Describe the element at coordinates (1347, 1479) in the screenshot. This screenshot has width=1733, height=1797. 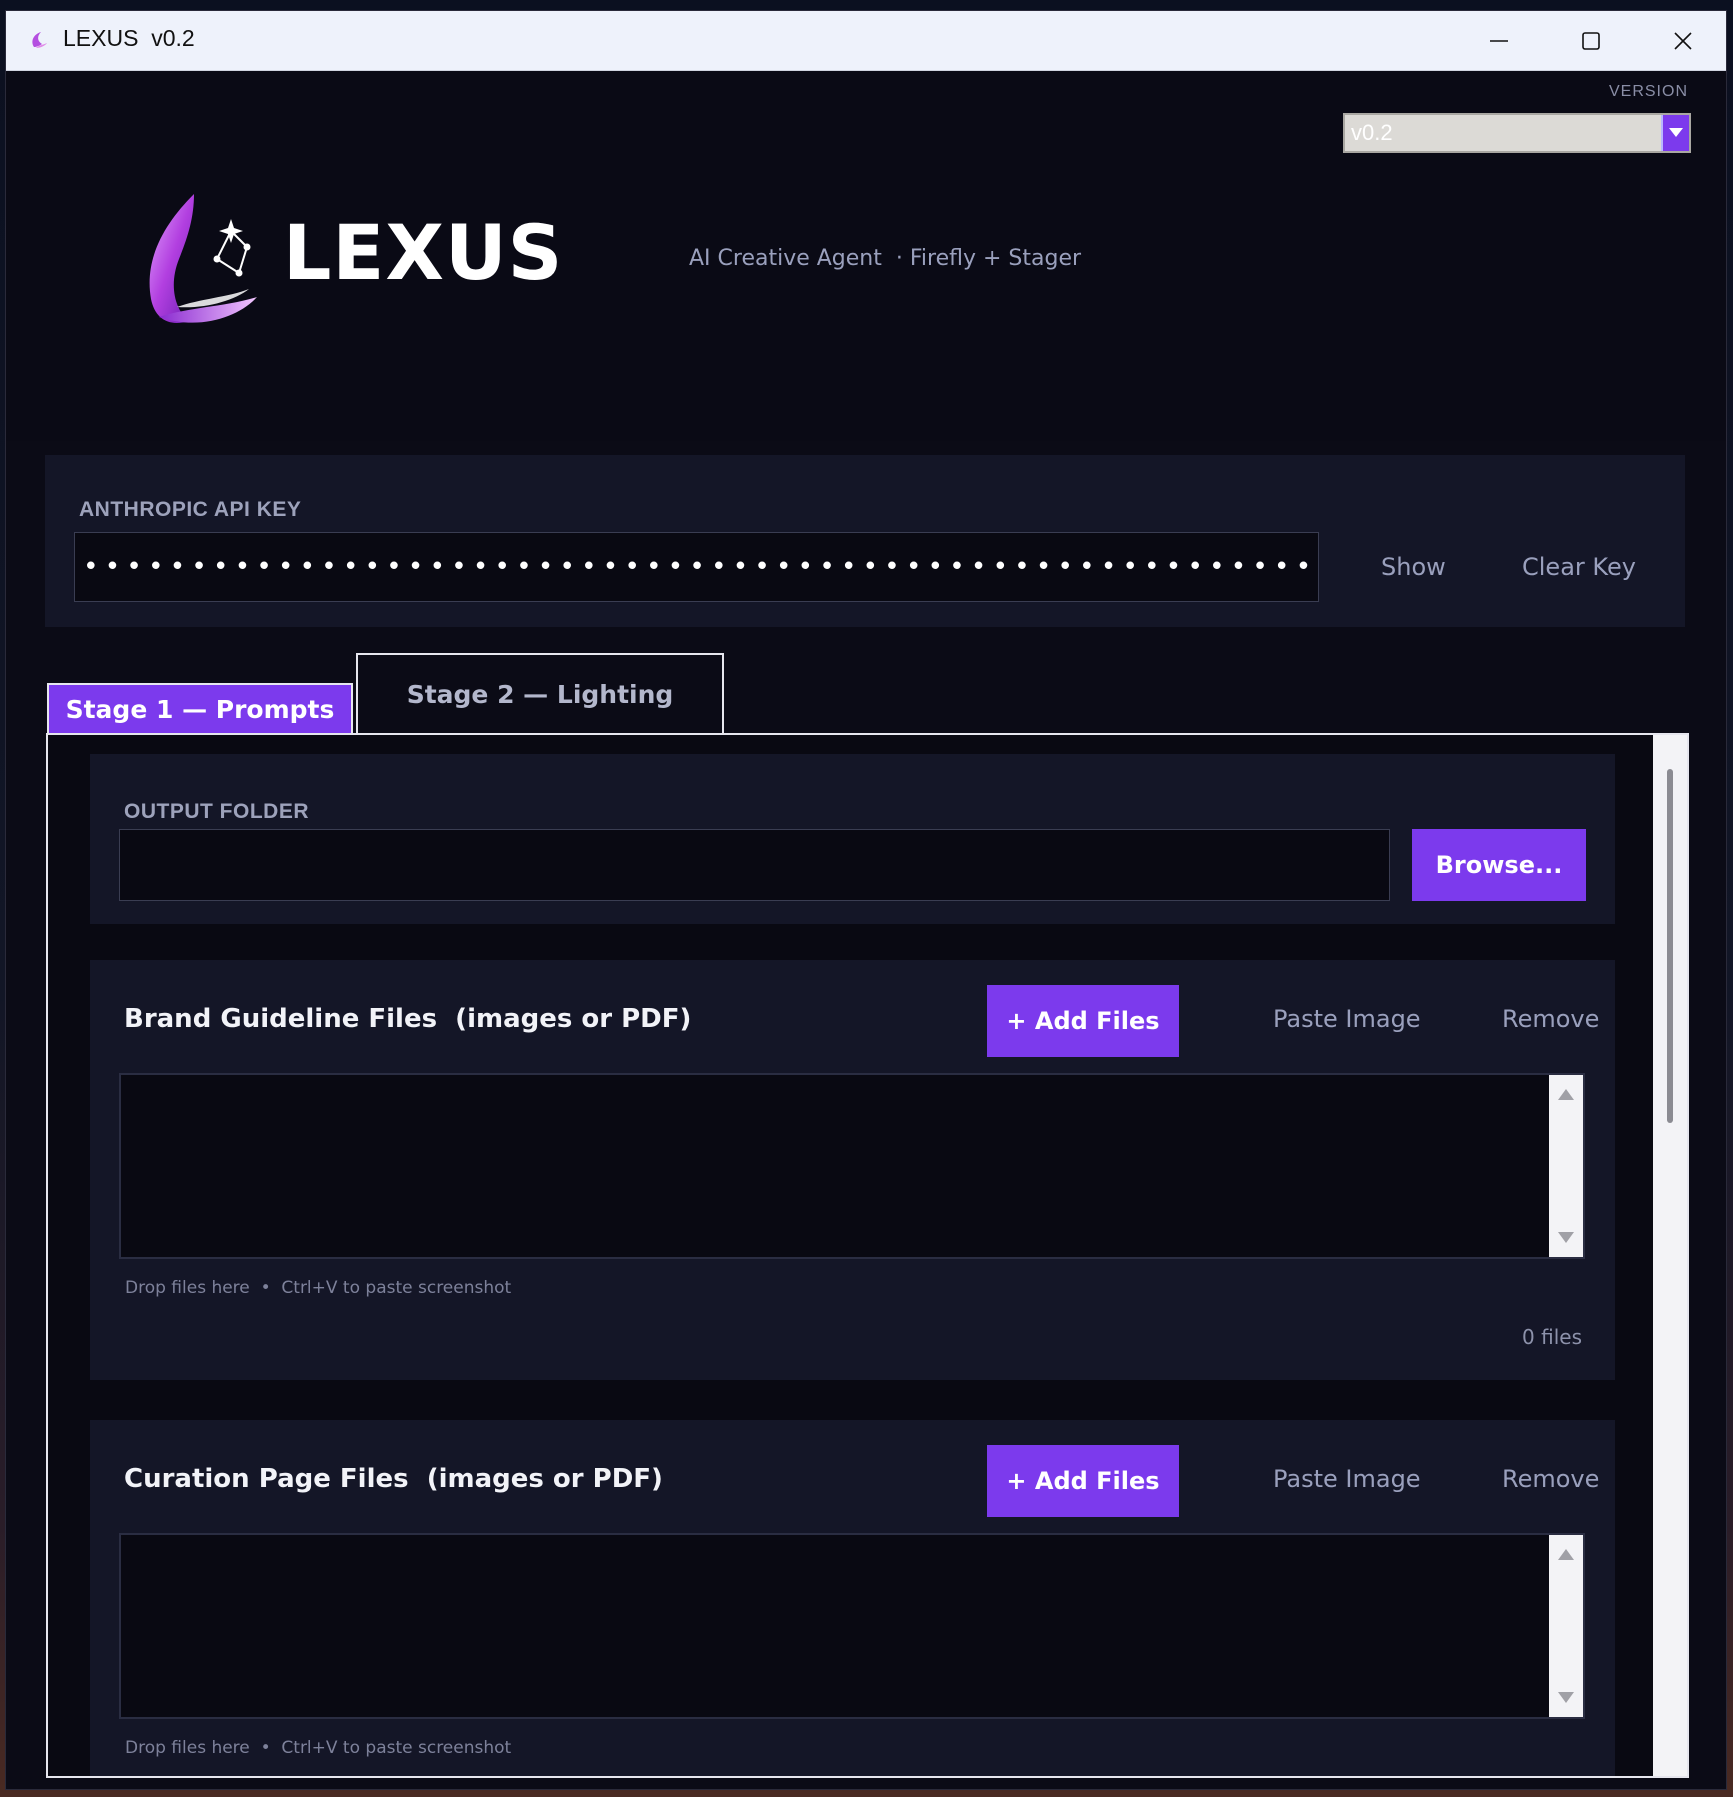
I see `curation-paste-image-button: Paste Image` at that location.